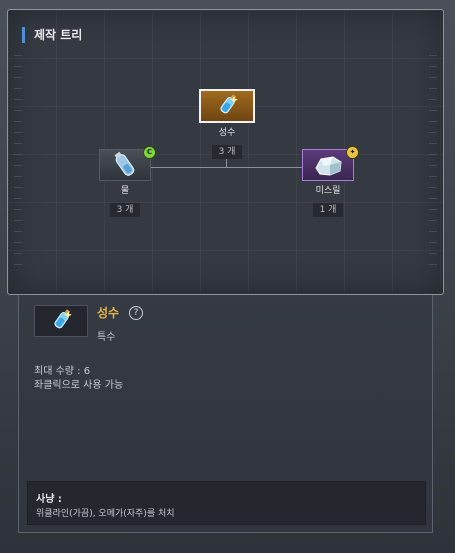 This screenshot has width=455, height=553. I want to click on tree-node-count: 1 개, so click(328, 210).